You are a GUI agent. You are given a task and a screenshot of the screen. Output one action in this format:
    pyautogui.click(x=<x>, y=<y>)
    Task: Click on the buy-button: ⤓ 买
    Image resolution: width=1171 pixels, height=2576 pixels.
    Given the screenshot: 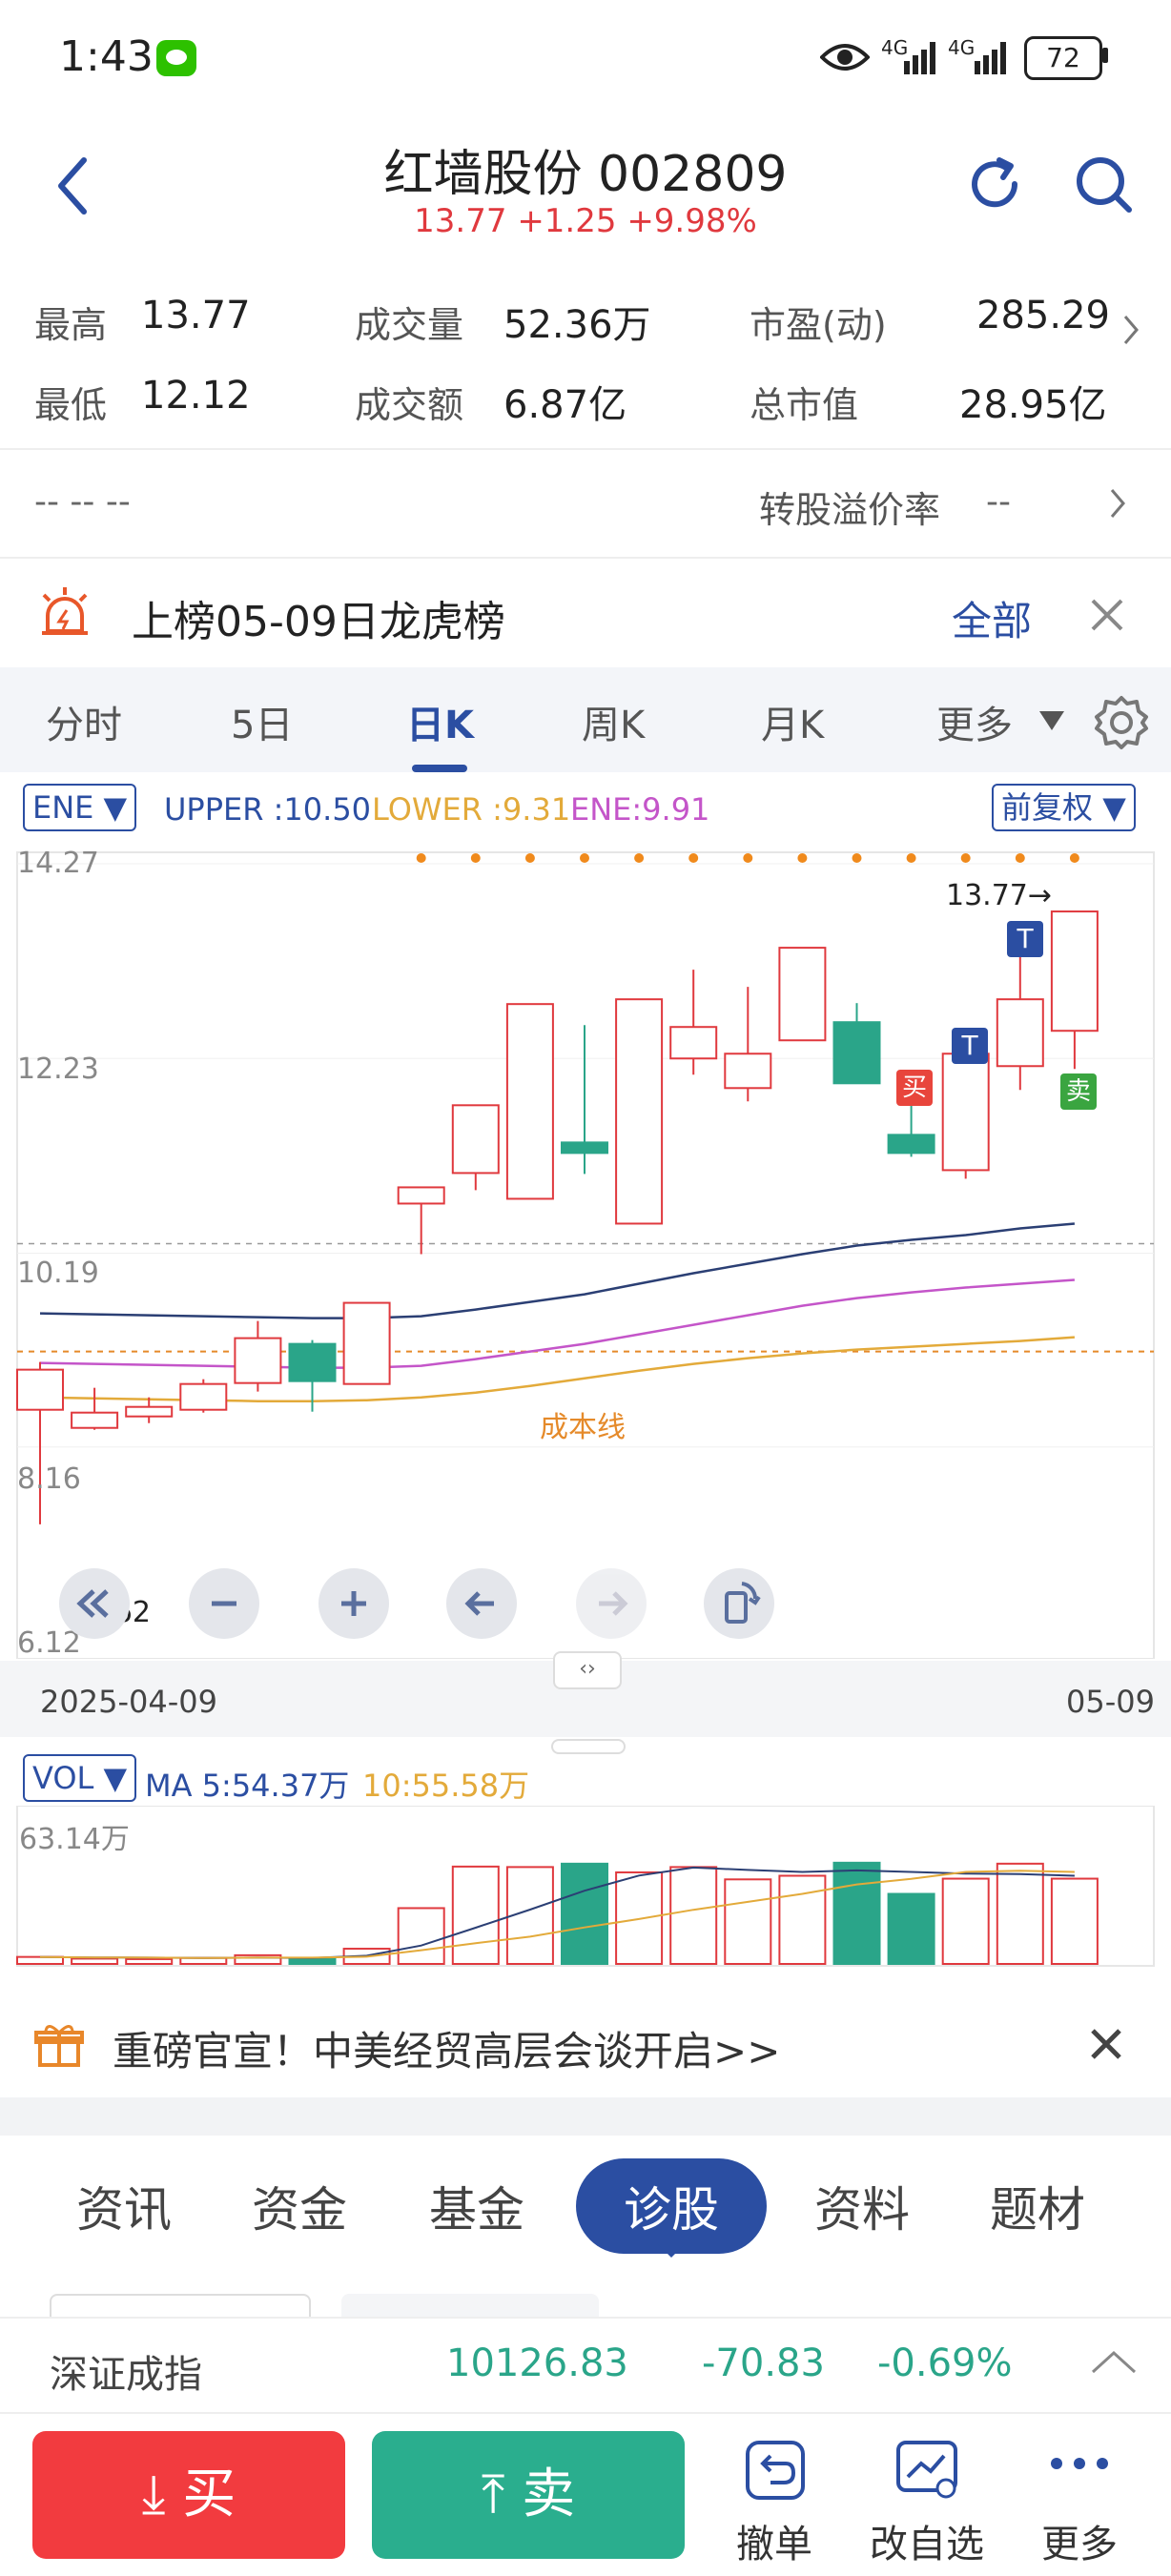 What is the action you would take?
    pyautogui.click(x=188, y=2495)
    